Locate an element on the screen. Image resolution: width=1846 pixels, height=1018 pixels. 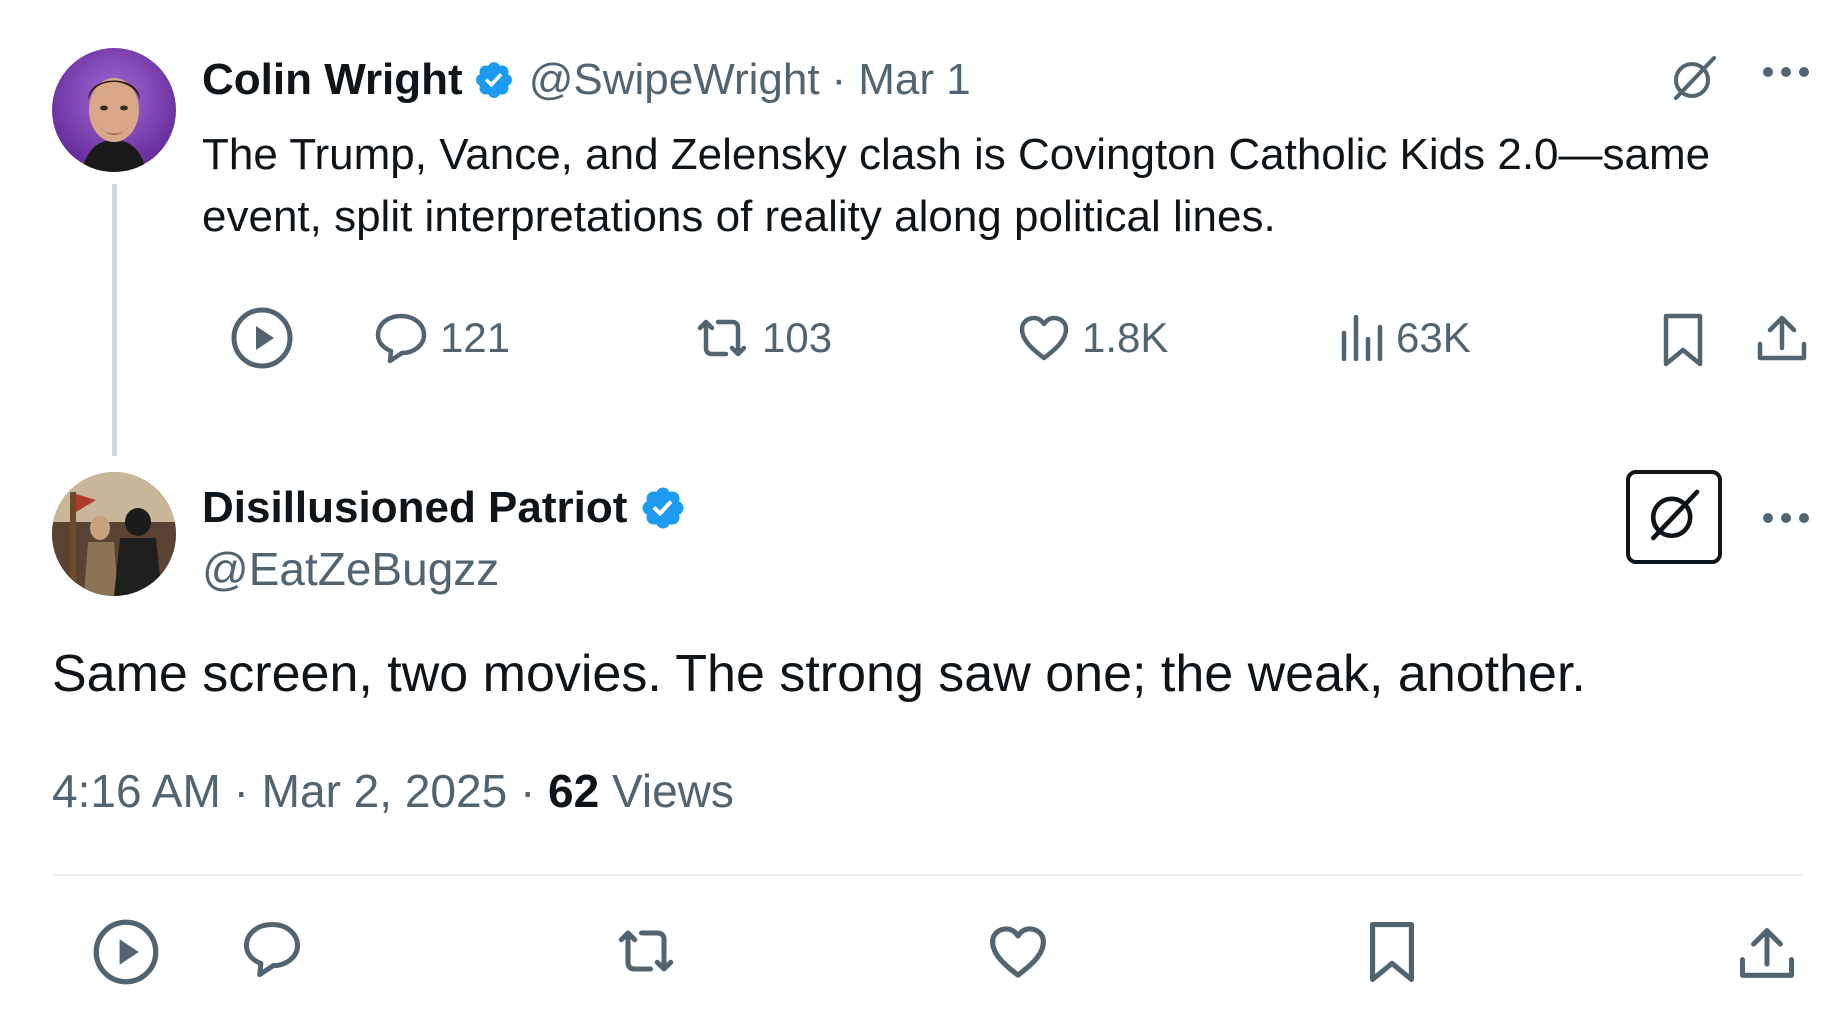
like-button is located at coordinates (1018, 954).